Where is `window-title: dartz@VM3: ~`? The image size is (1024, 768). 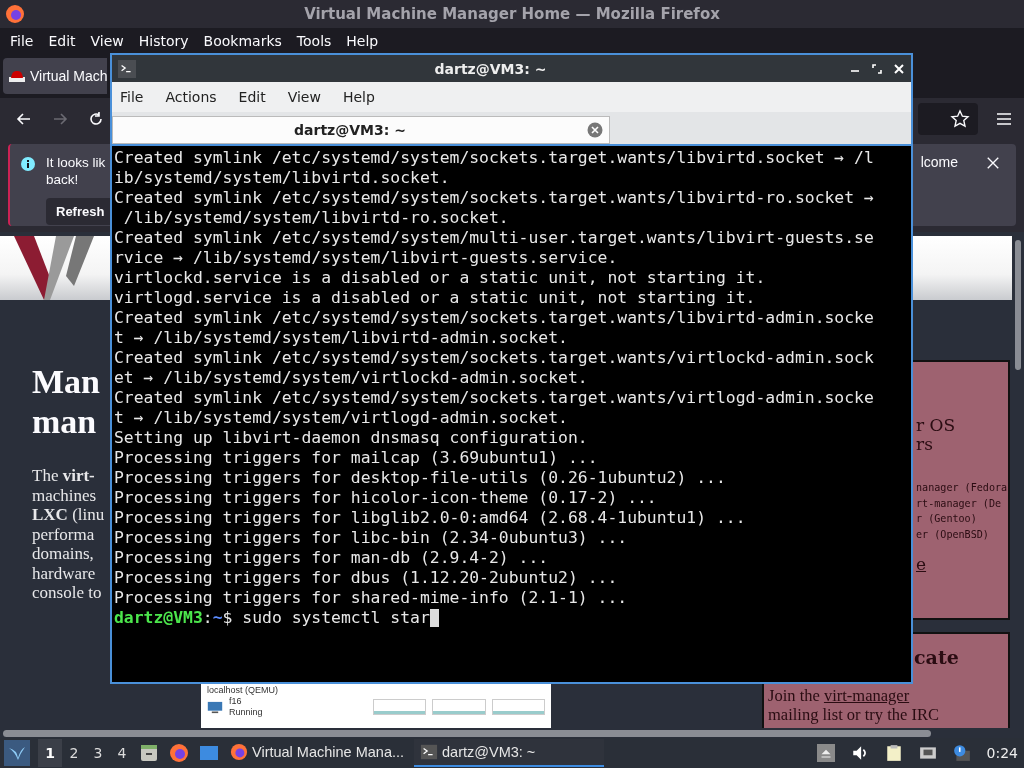
window-title: dartz@VM3: ~ is located at coordinates (490, 68).